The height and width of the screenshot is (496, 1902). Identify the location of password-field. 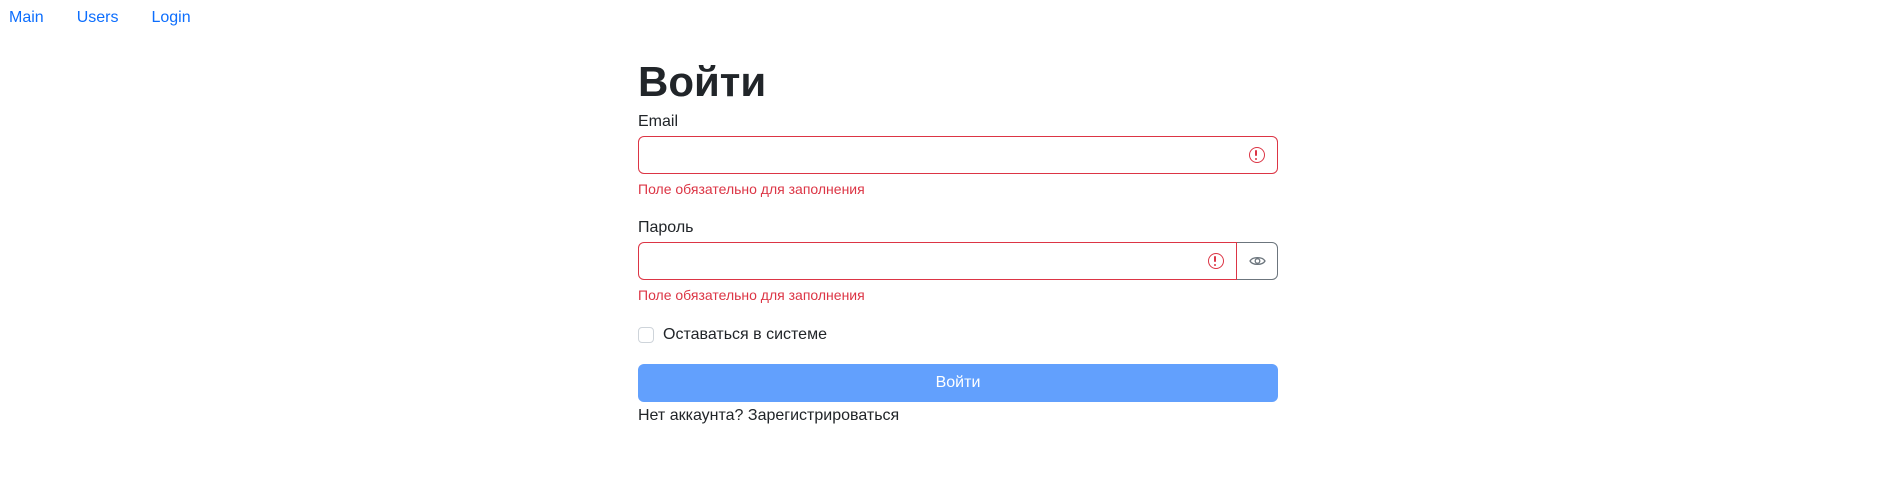
(937, 261).